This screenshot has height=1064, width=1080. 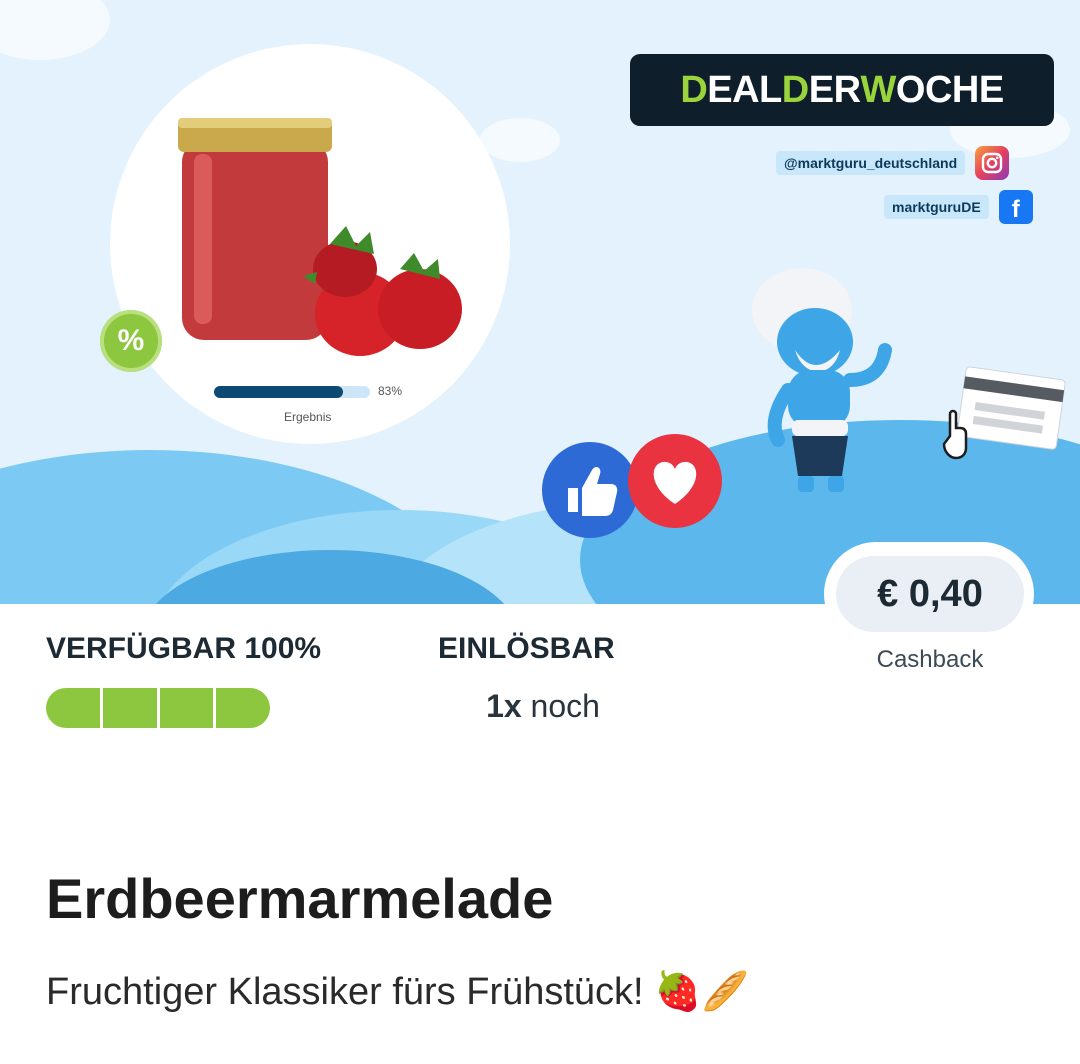 I want to click on facebook-icon: f, so click(x=1015, y=207).